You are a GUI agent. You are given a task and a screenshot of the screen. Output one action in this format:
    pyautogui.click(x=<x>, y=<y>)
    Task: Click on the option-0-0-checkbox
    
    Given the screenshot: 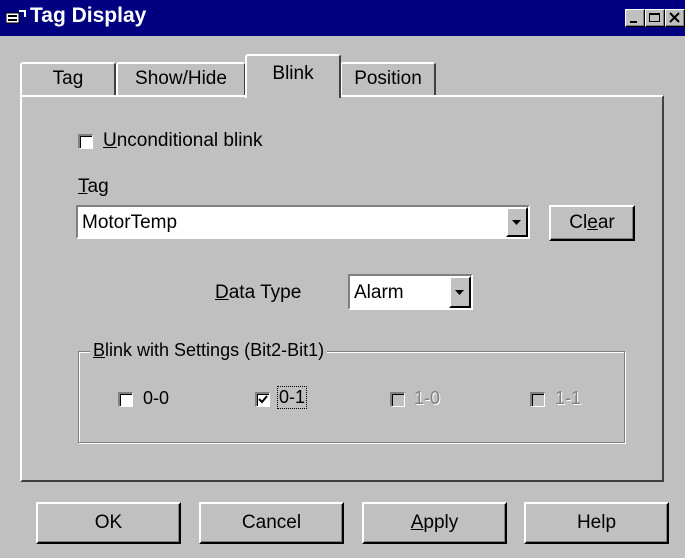 What is the action you would take?
    pyautogui.click(x=125, y=399)
    